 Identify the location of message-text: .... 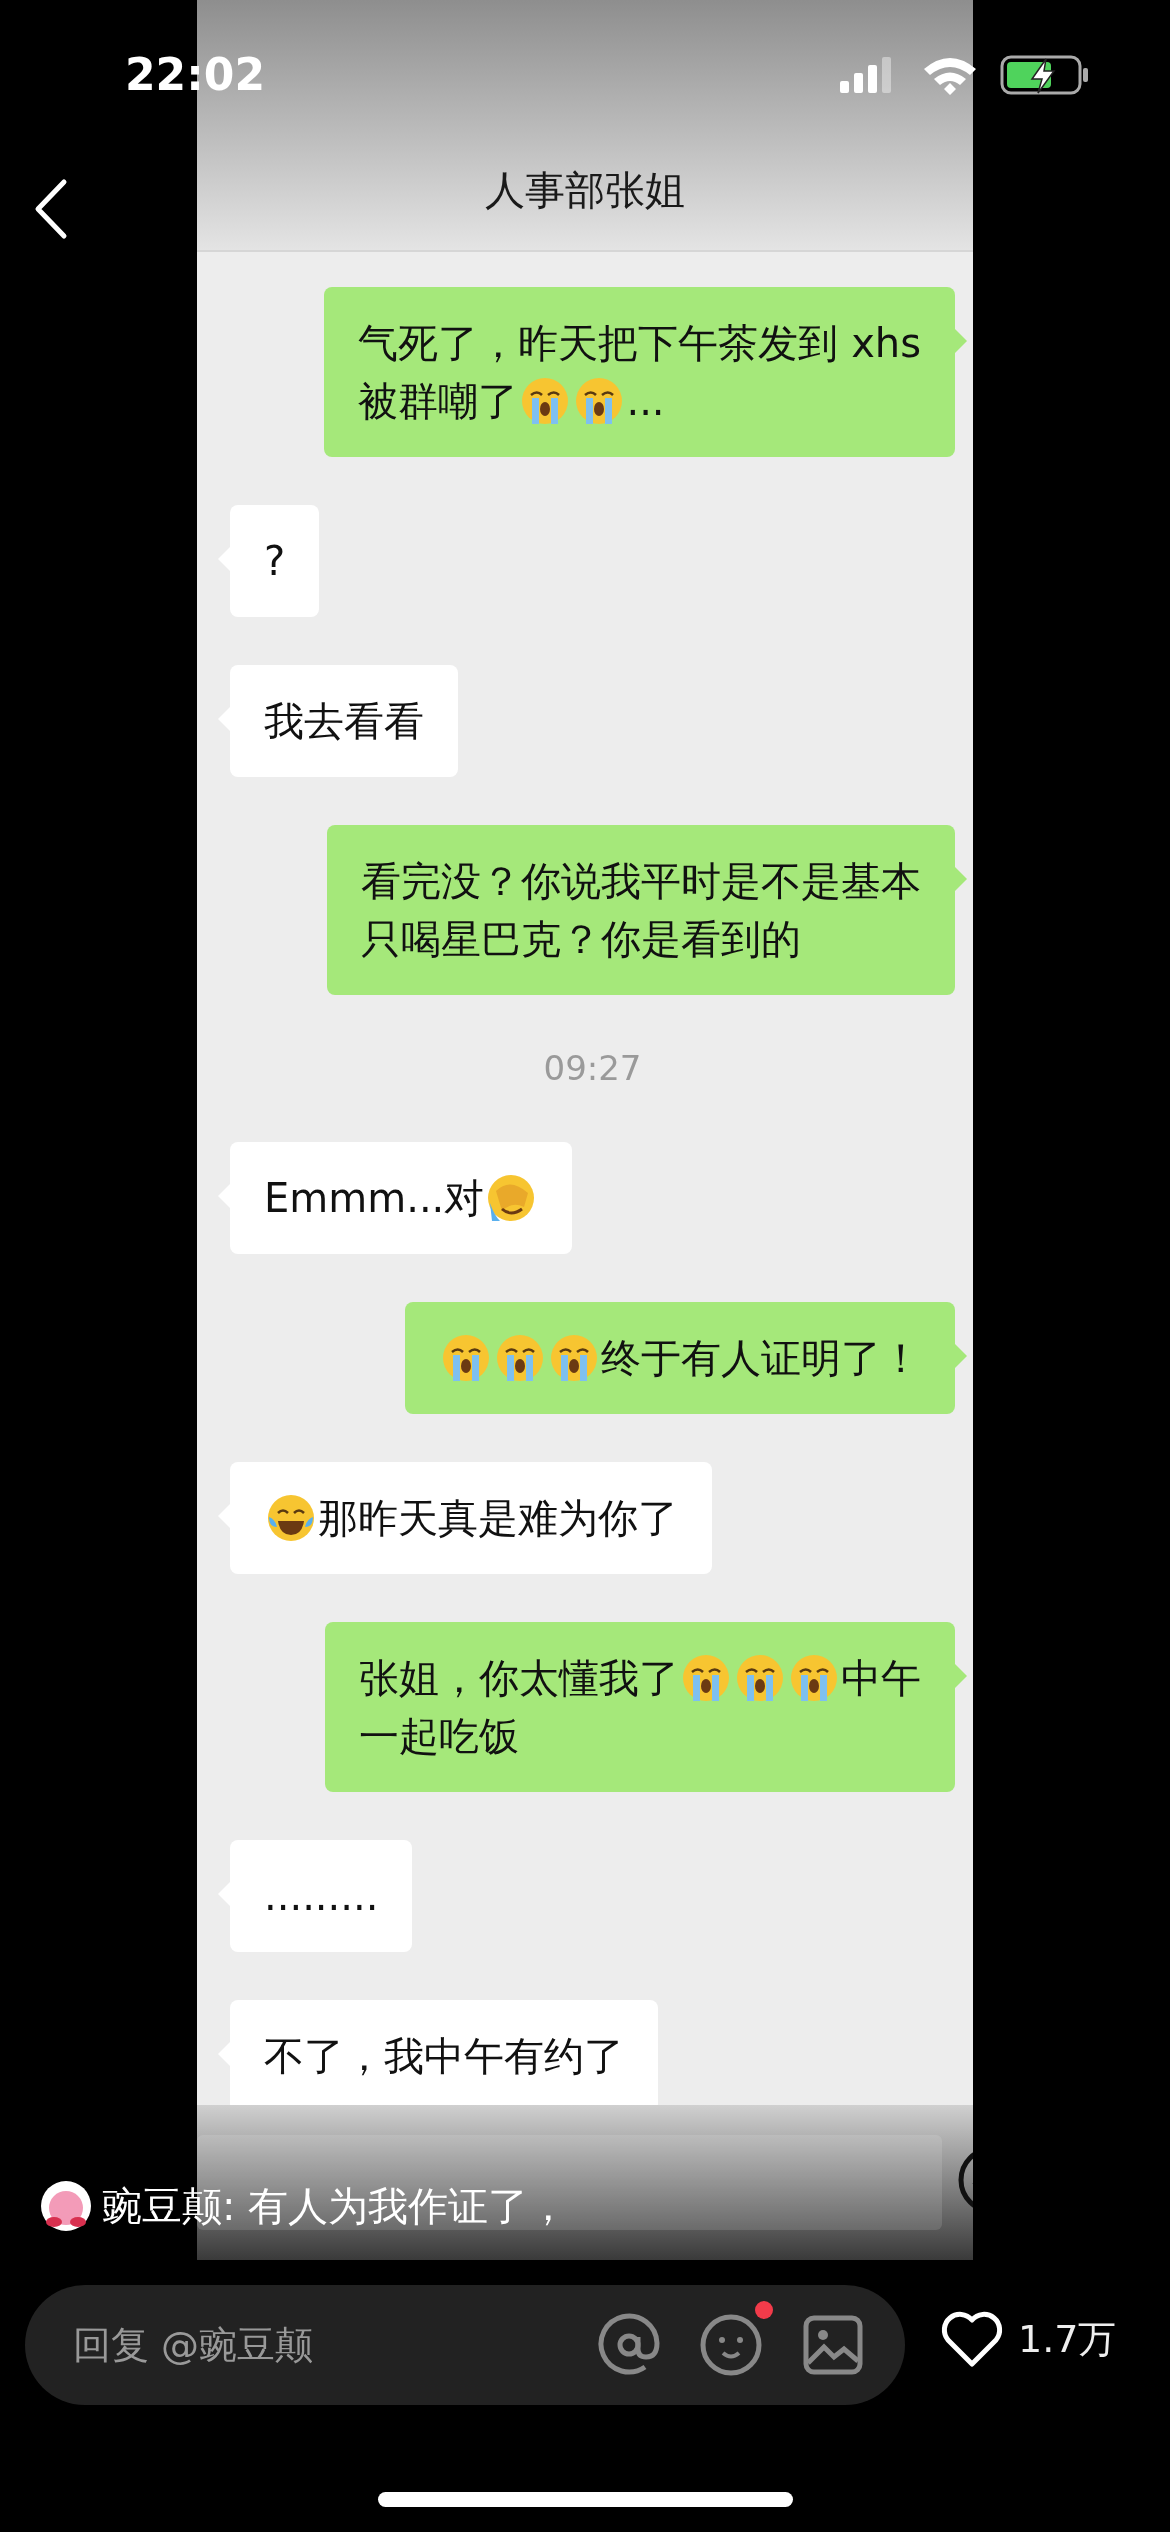
(645, 401).